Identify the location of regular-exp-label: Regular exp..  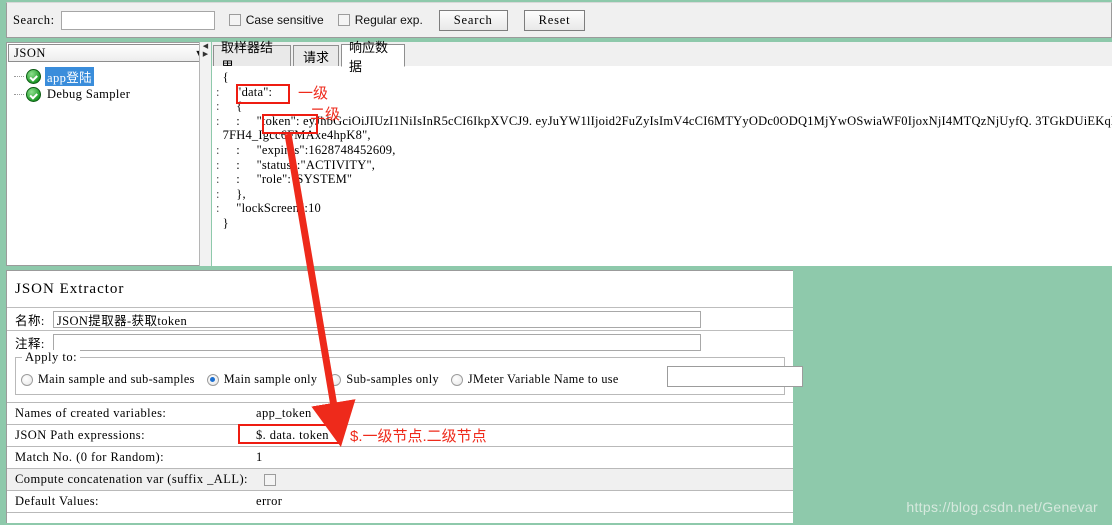
(388, 20).